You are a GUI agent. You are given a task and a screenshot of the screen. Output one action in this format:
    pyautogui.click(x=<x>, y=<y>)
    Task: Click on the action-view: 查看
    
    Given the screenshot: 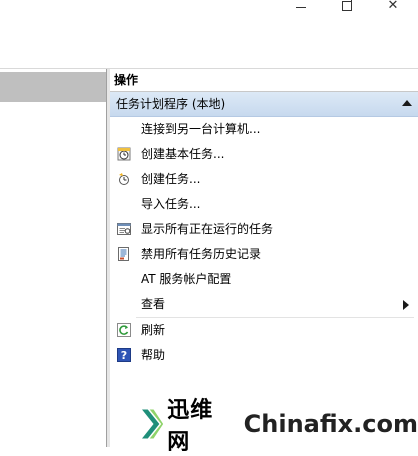 What is the action you would take?
    pyautogui.click(x=264, y=304)
    